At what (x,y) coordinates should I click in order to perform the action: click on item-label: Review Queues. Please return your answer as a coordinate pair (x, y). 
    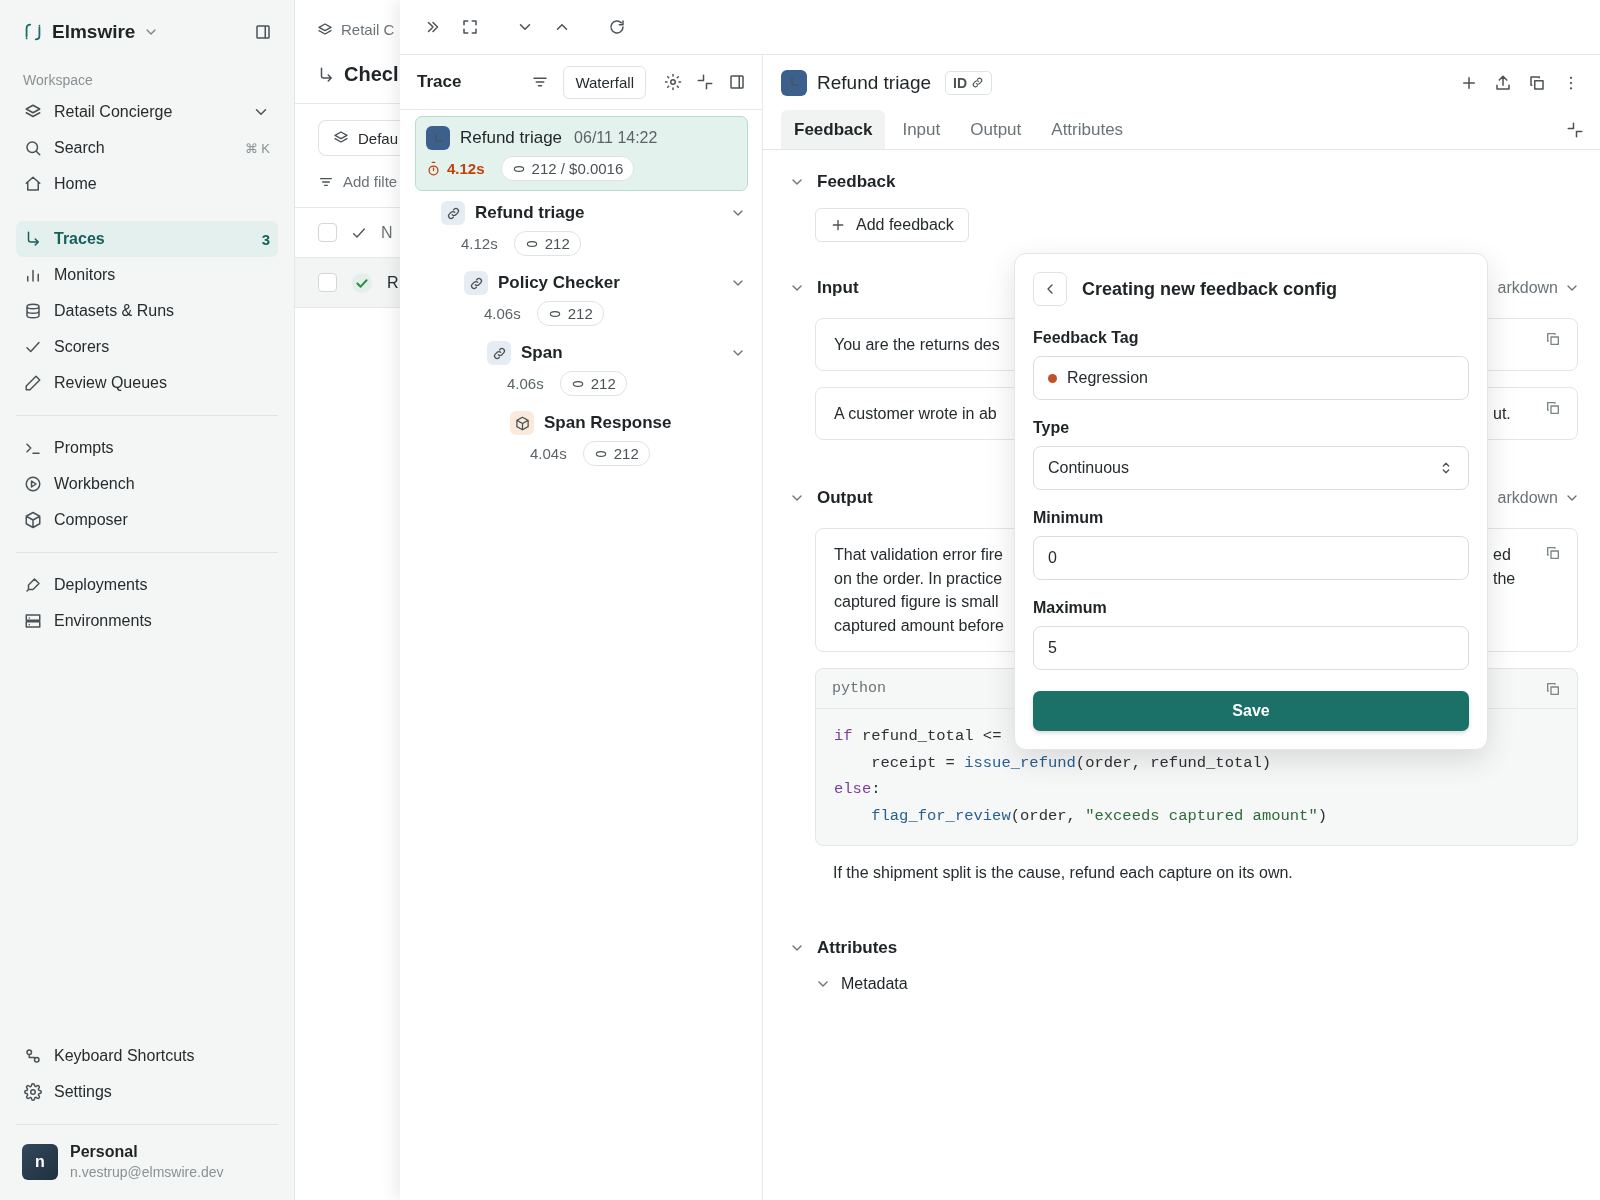
    Looking at the image, I should click on (111, 383).